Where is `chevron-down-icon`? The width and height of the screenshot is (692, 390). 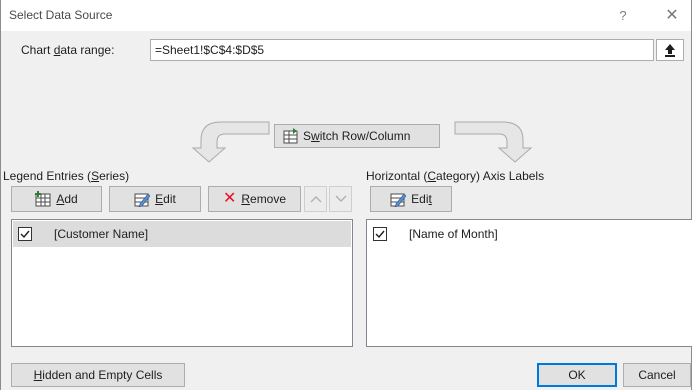
chevron-down-icon is located at coordinates (340, 198).